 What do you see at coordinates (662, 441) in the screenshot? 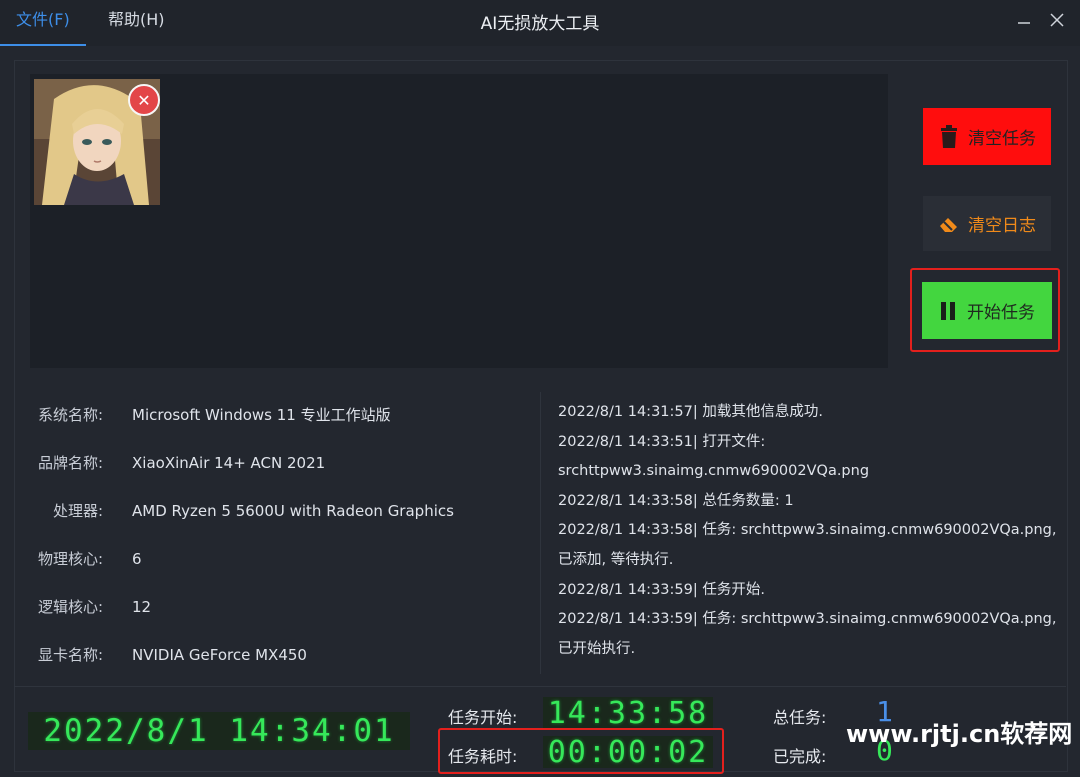
I see `log-line: 2022/8/1 14:33:51| 打开文件:` at bounding box center [662, 441].